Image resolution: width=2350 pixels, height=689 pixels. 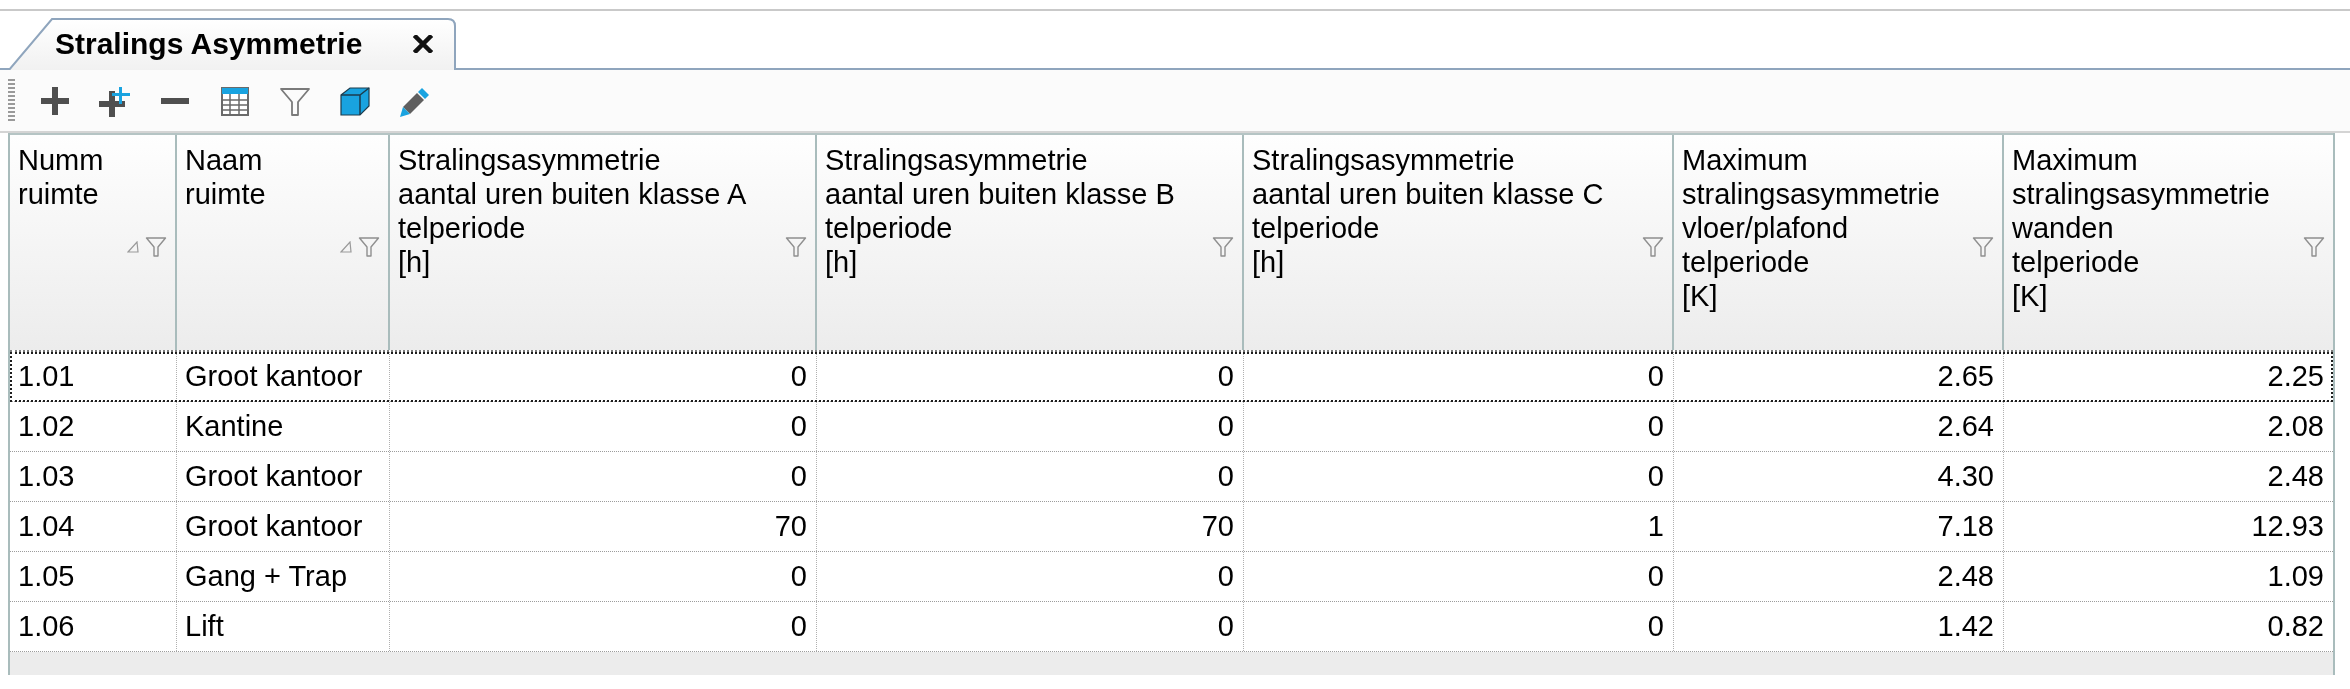 What do you see at coordinates (2295, 626) in the screenshot?
I see `table-cell-text: 0.82` at bounding box center [2295, 626].